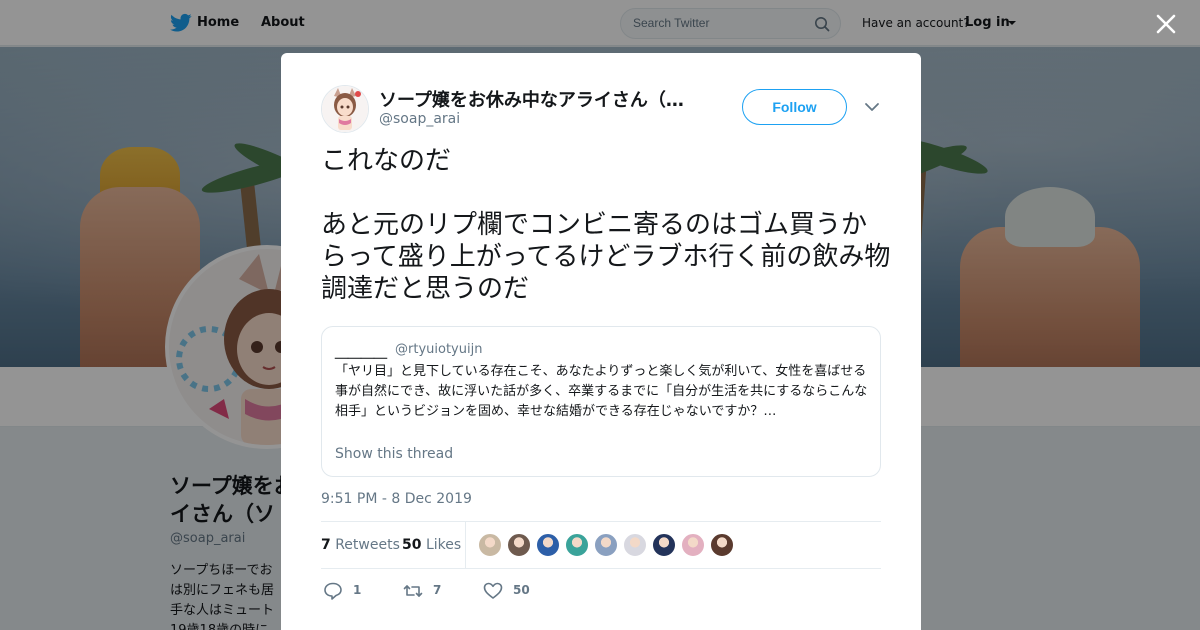 The height and width of the screenshot is (630, 1200). I want to click on tweet-timestamp: 9:51 PM - 8 Dec 2019, so click(396, 499).